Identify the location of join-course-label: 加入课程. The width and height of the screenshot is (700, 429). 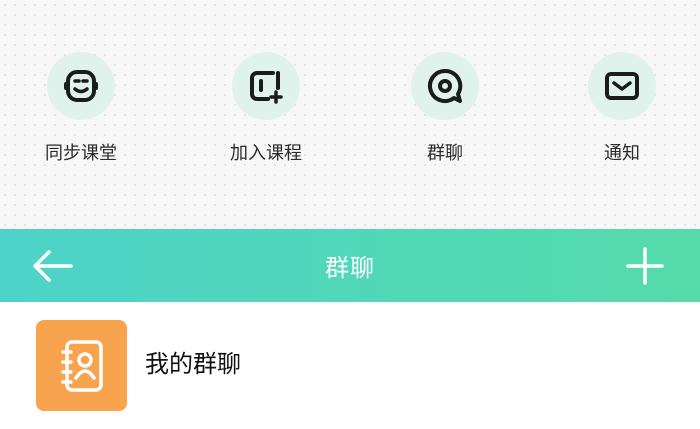
(266, 153).